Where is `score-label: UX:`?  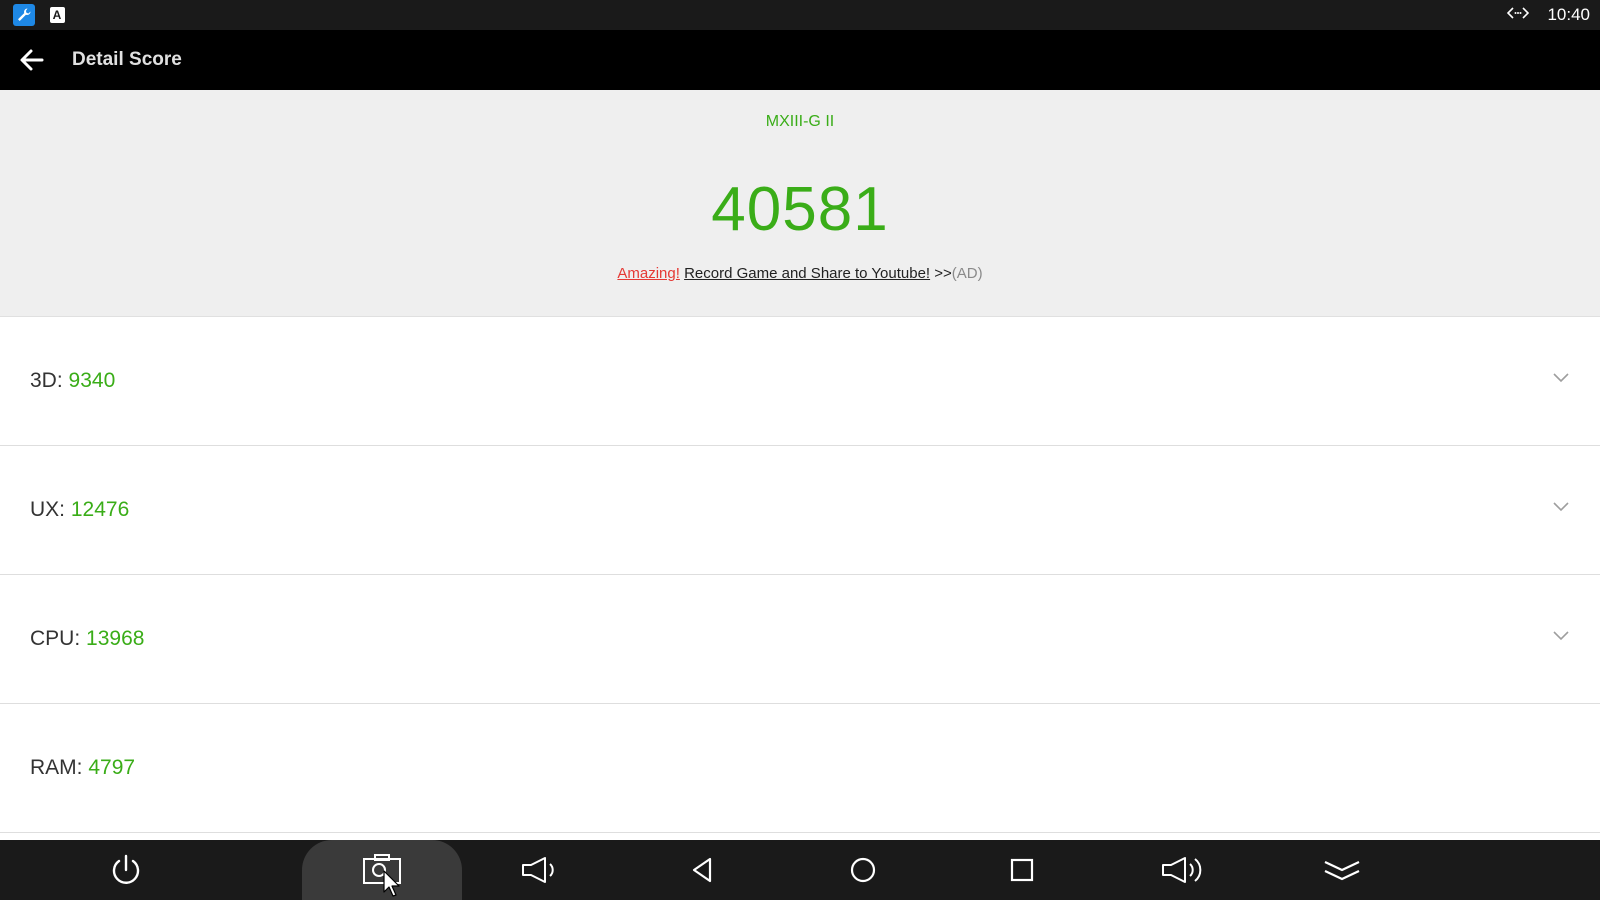 score-label: UX: is located at coordinates (48, 509).